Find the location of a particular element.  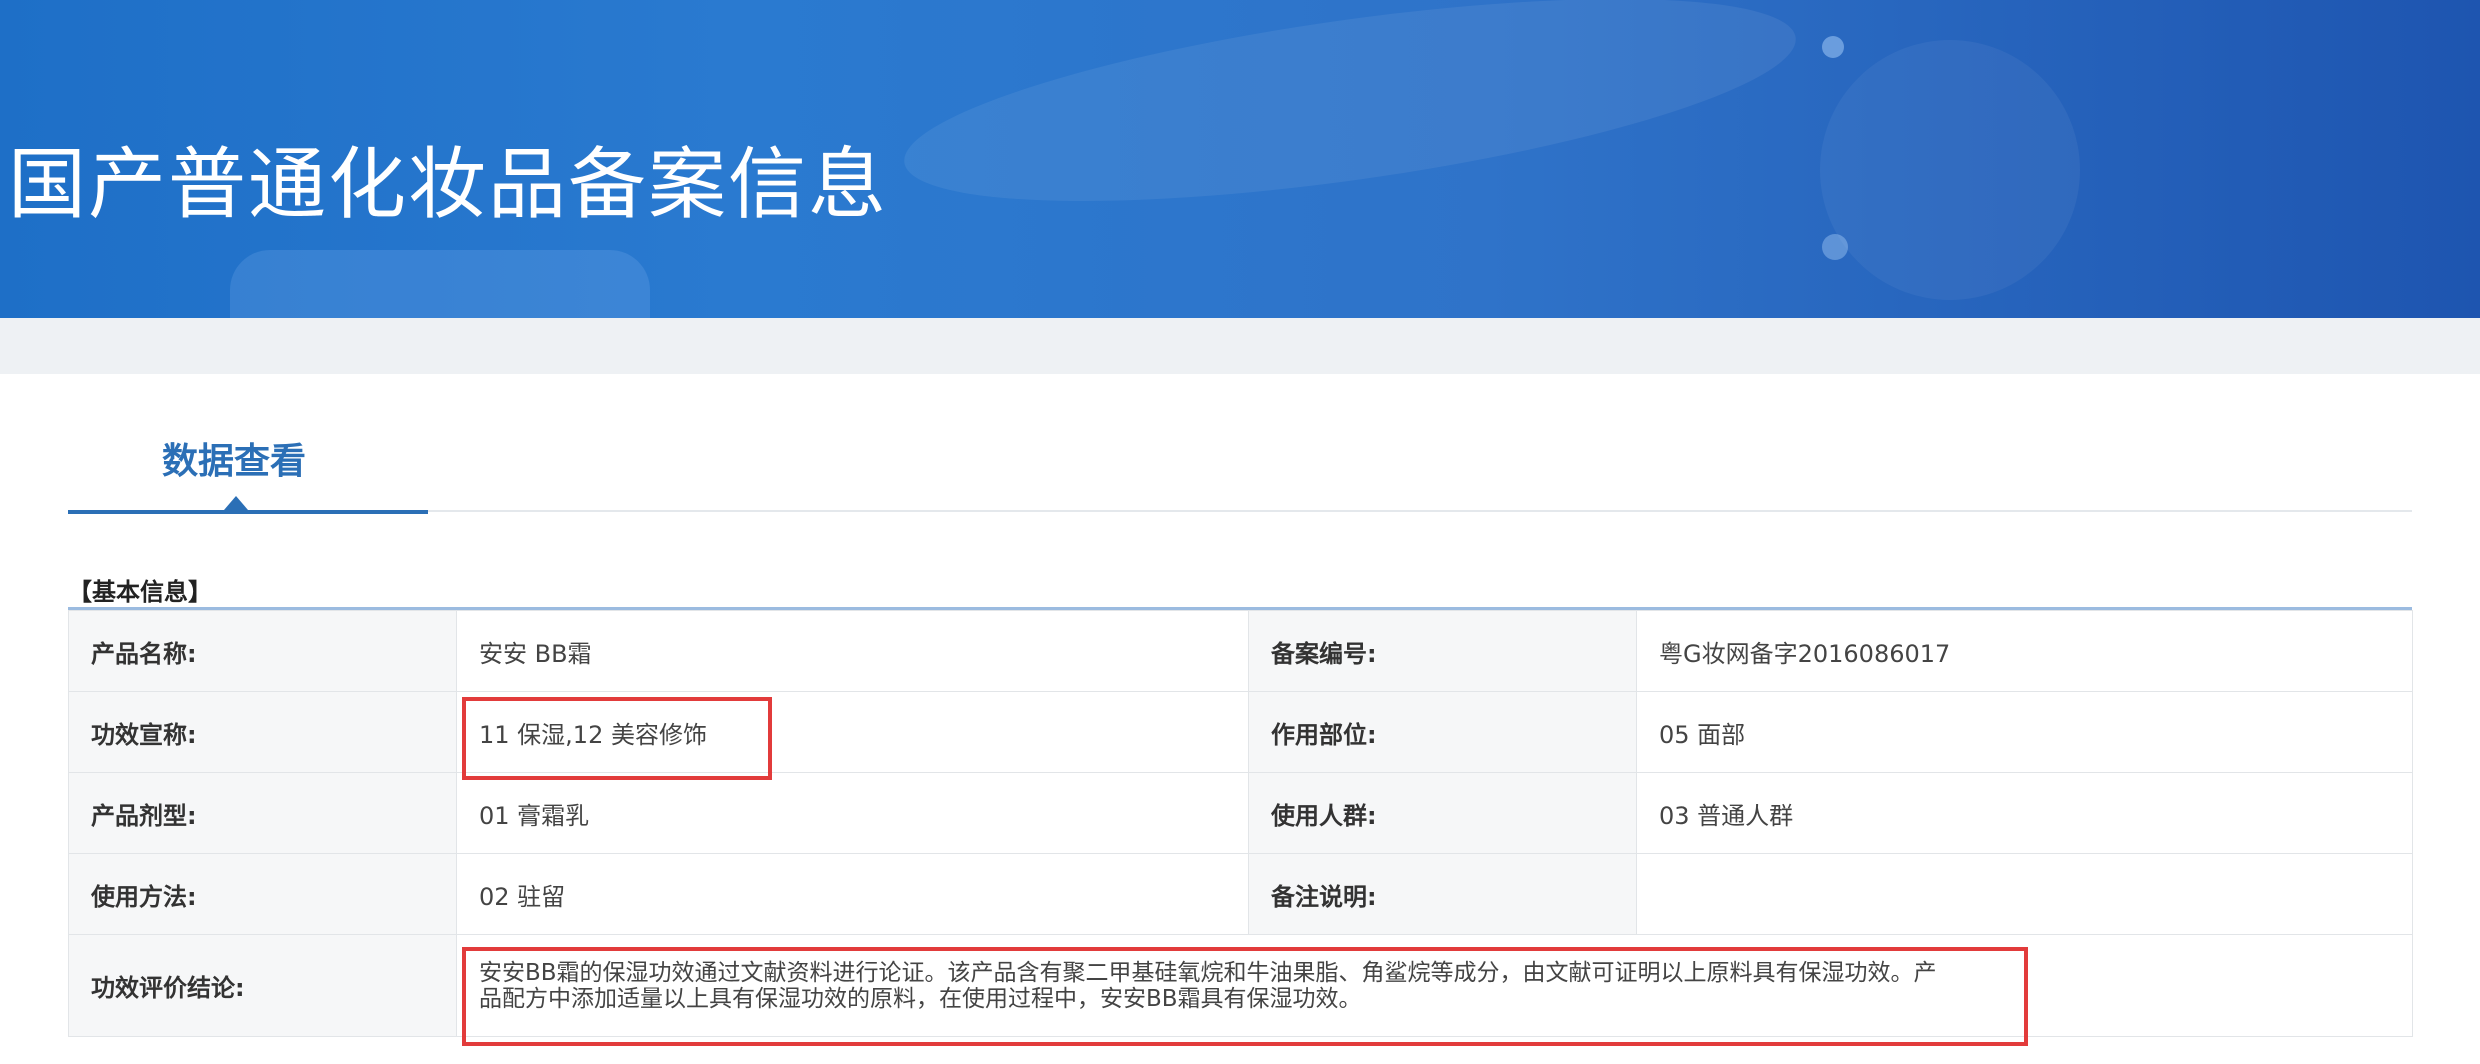

claim-label: 功效宣称: is located at coordinates (262, 732).